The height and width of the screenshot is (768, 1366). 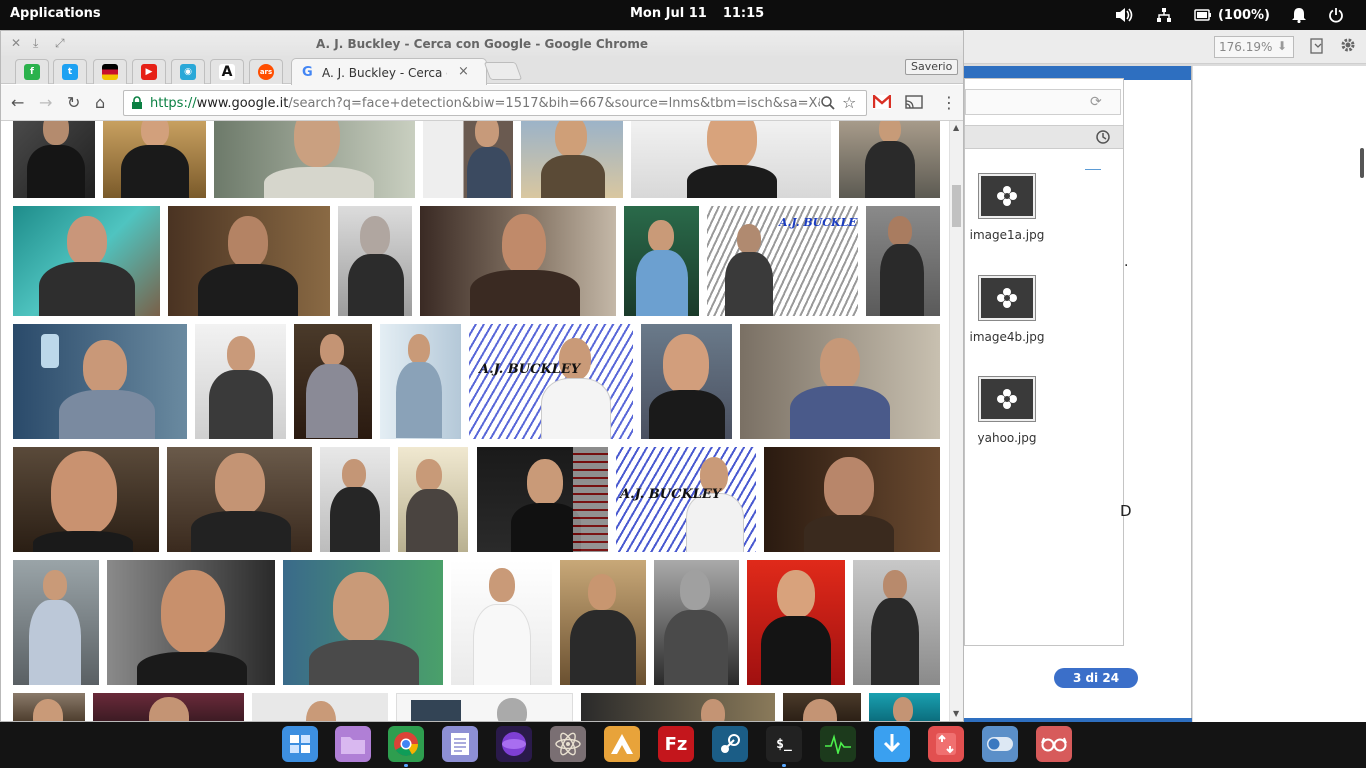 I want to click on power-icon, so click(x=1336, y=15).